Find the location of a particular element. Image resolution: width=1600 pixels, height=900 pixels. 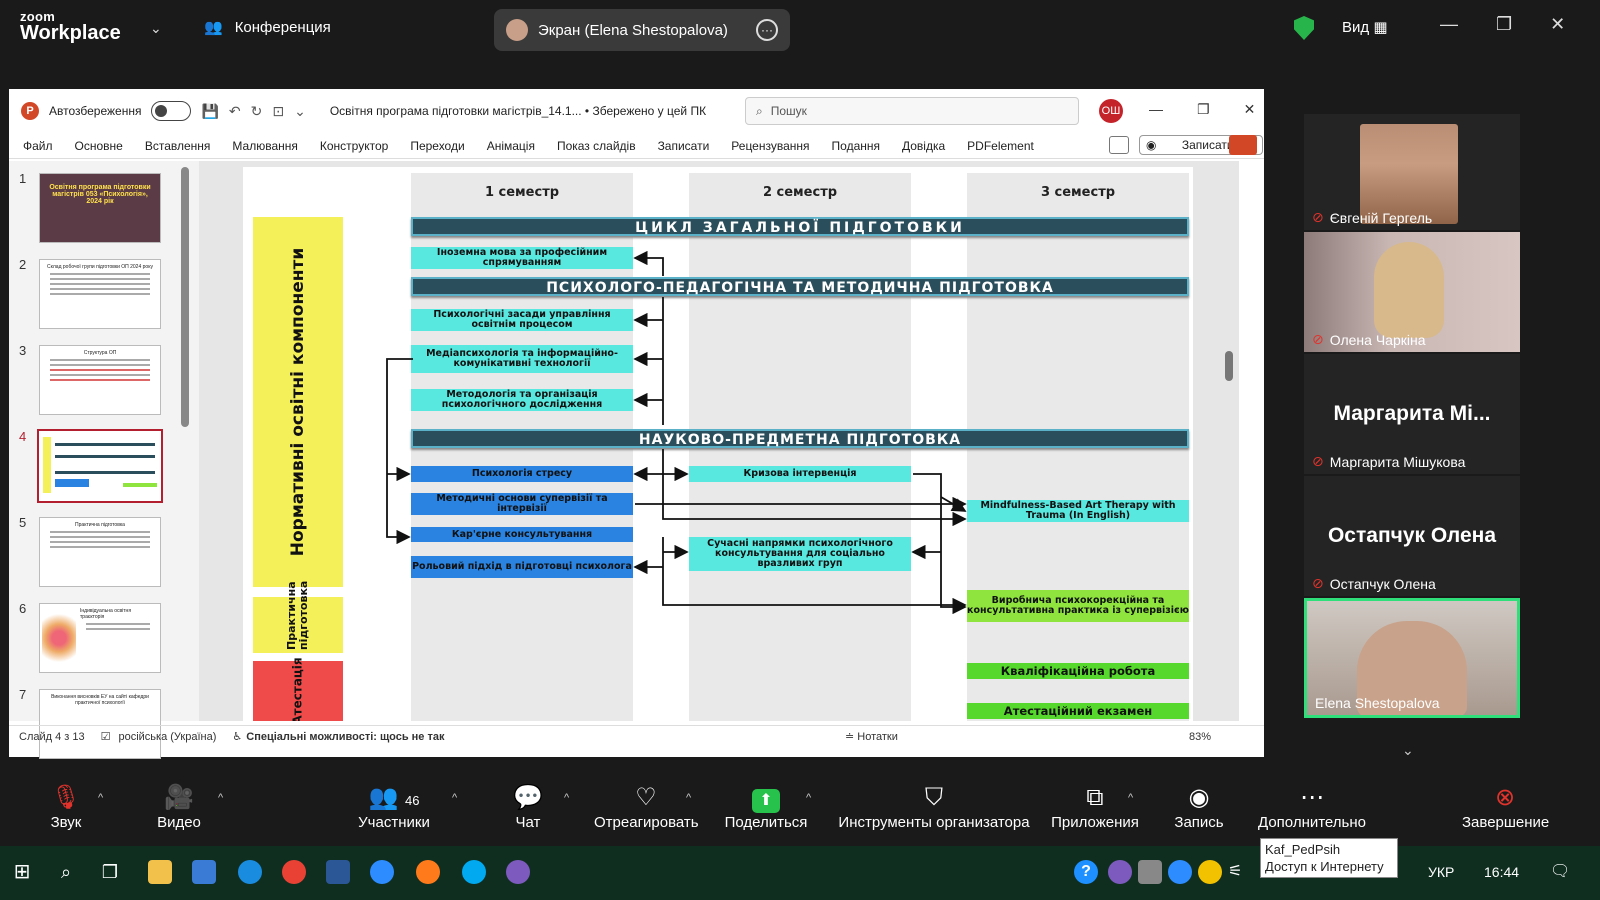

tab-home: Основне is located at coordinates (99, 146).